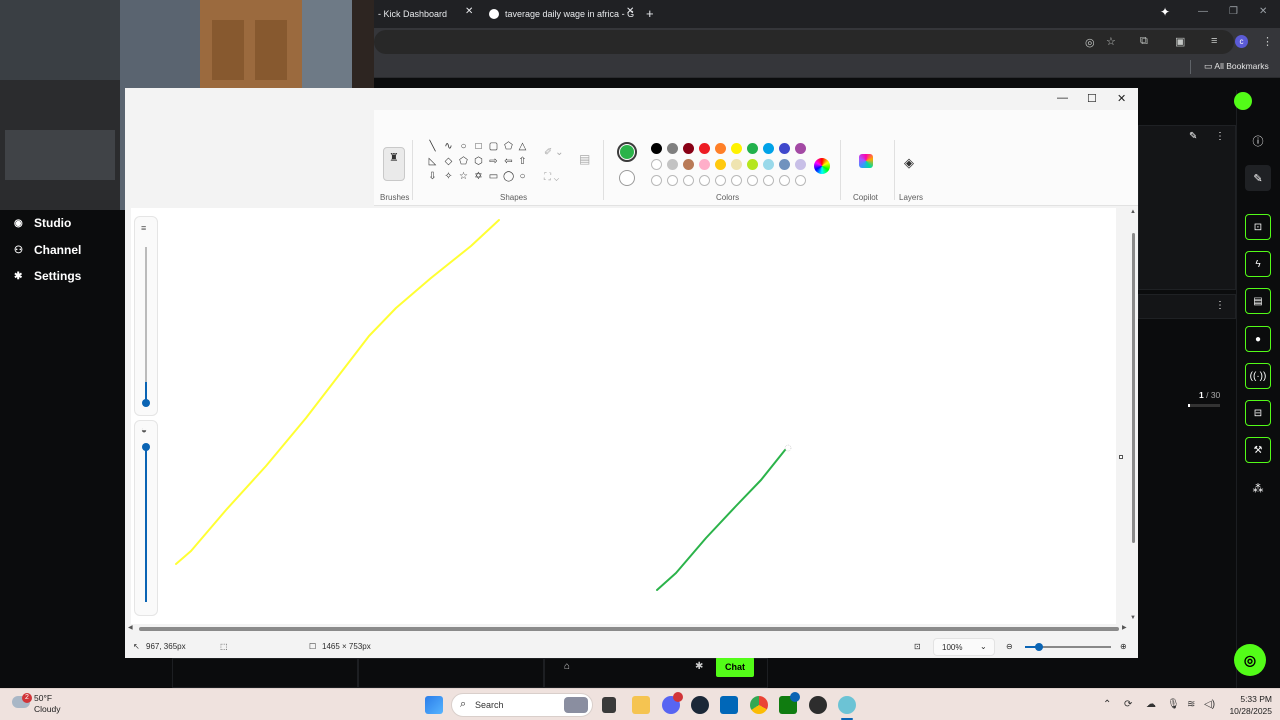  Describe the element at coordinates (1173, 704) in the screenshot. I see `microphone-icon: 🎙` at that location.